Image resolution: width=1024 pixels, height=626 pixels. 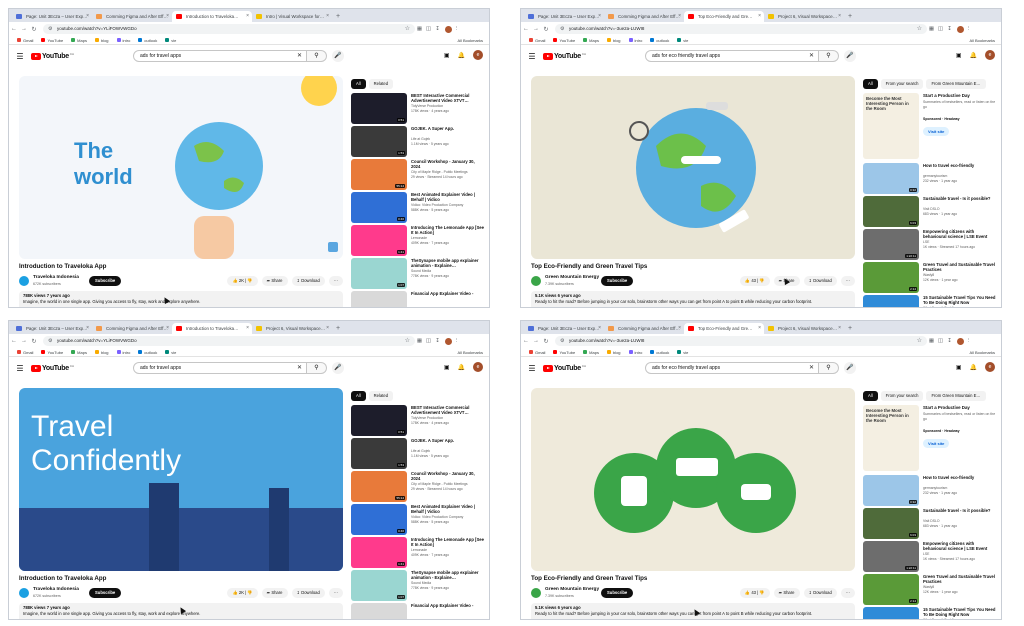 I want to click on visit-site-button: Visit site, so click(x=936, y=131).